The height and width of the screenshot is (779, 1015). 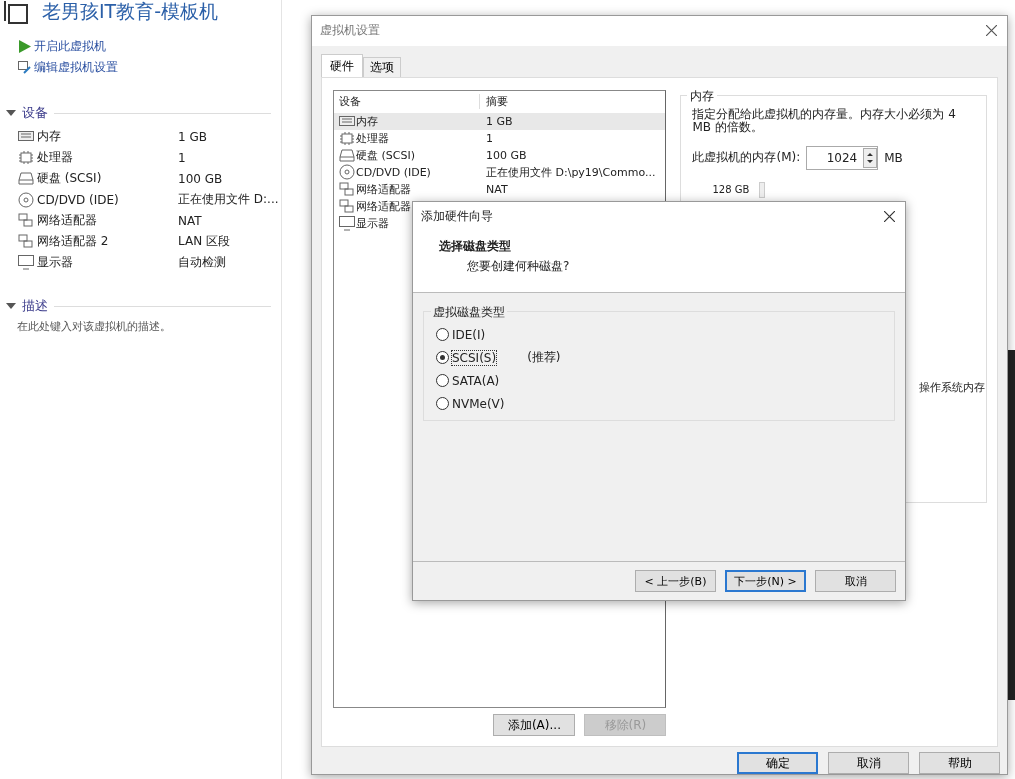 I want to click on section-title: 设备, so click(x=35, y=113).